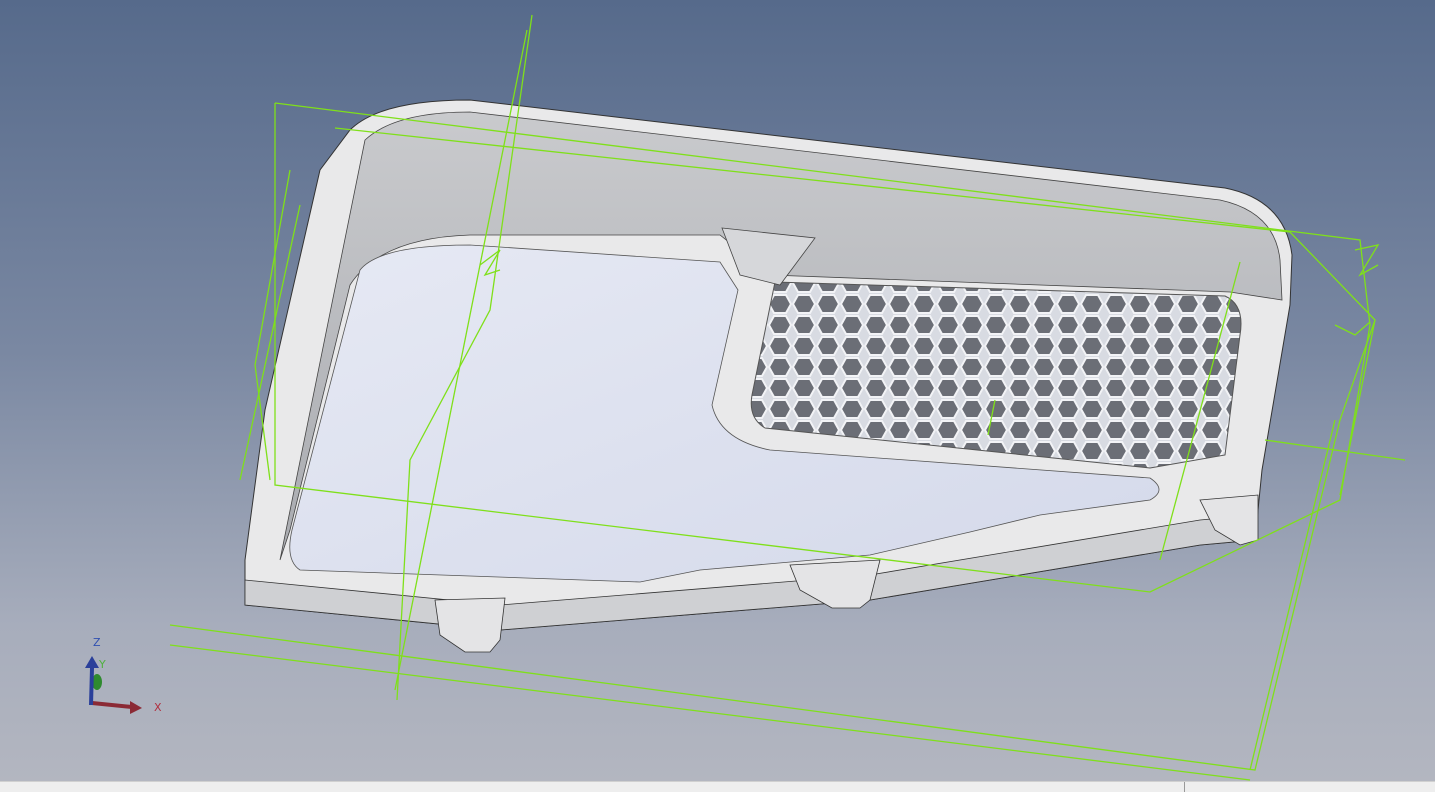  I want to click on z-axis-label: Z, so click(97, 642).